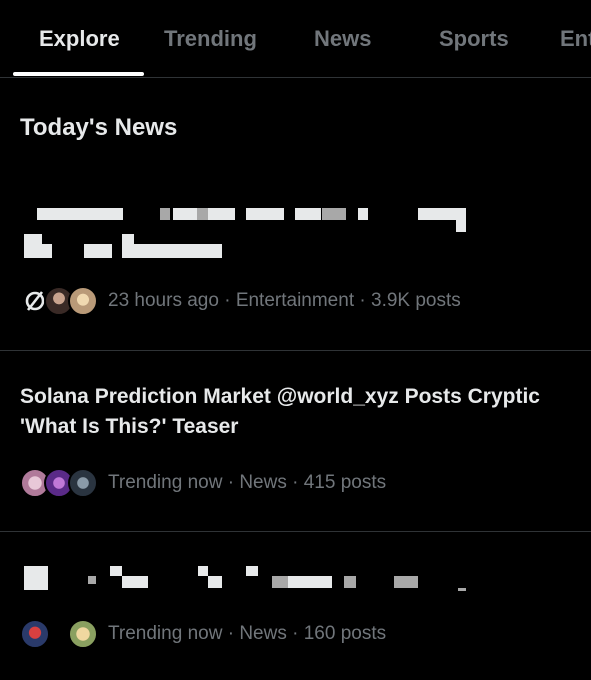 Image resolution: width=591 pixels, height=680 pixels. Describe the element at coordinates (345, 482) in the screenshot. I see `item-post-count: 415 posts` at that location.